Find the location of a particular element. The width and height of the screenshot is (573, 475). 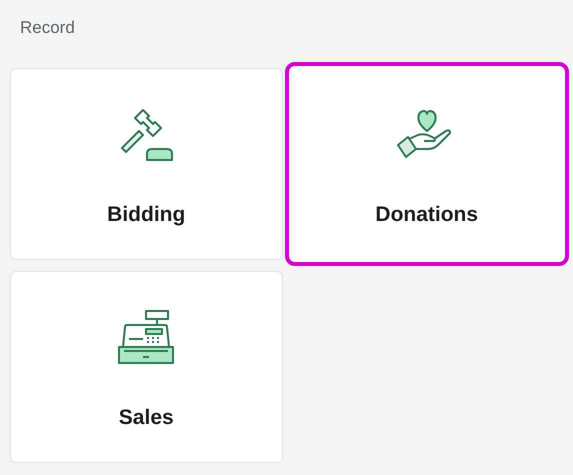

section-title: Record is located at coordinates (47, 27).